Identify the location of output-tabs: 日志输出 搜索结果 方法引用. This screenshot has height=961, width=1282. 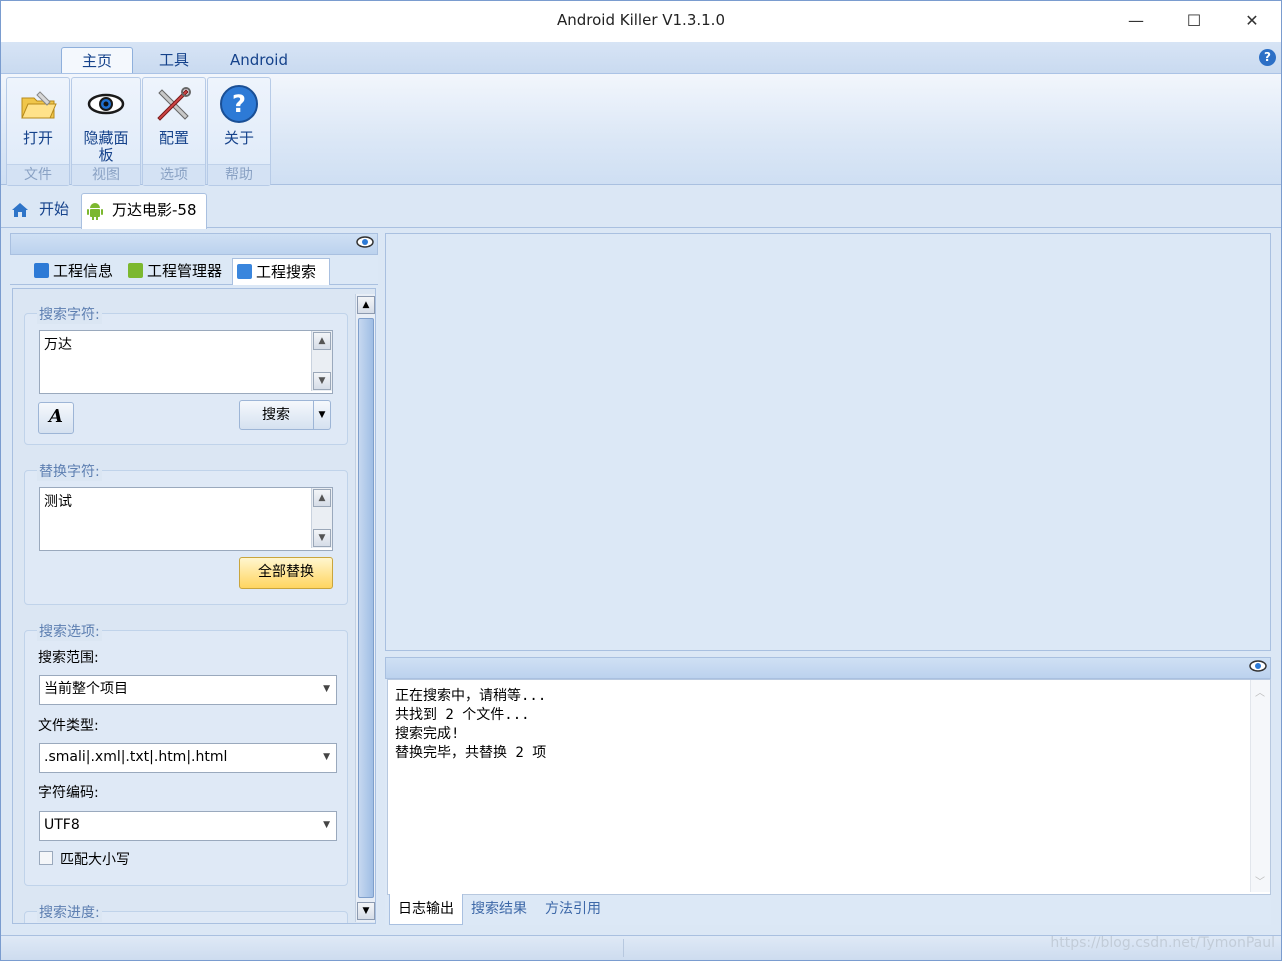
(828, 909).